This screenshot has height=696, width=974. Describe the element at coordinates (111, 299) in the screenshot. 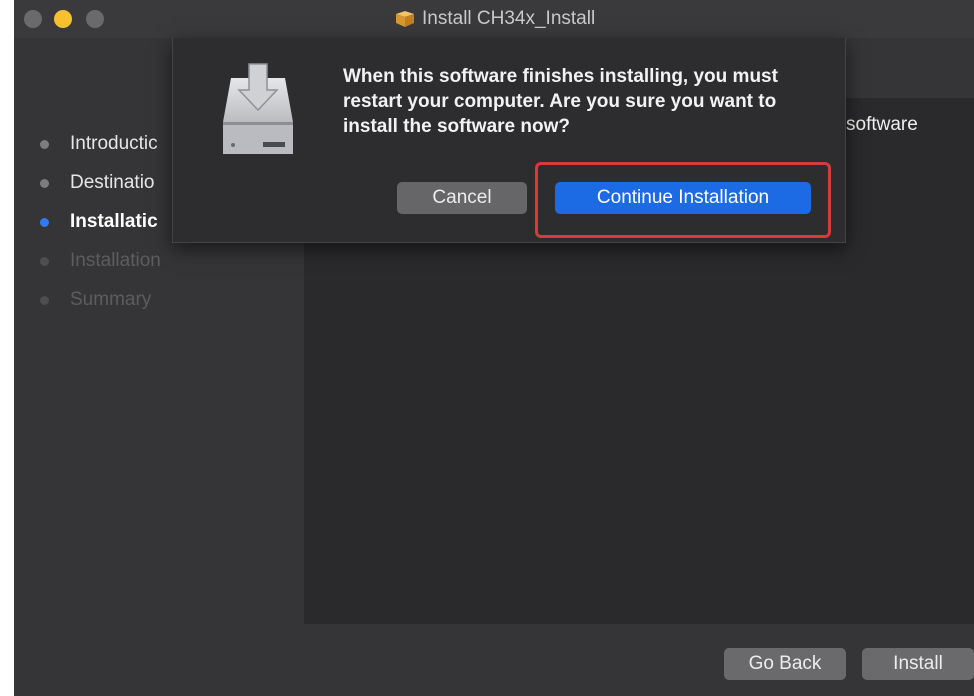

I see `step-label: Summary` at that location.